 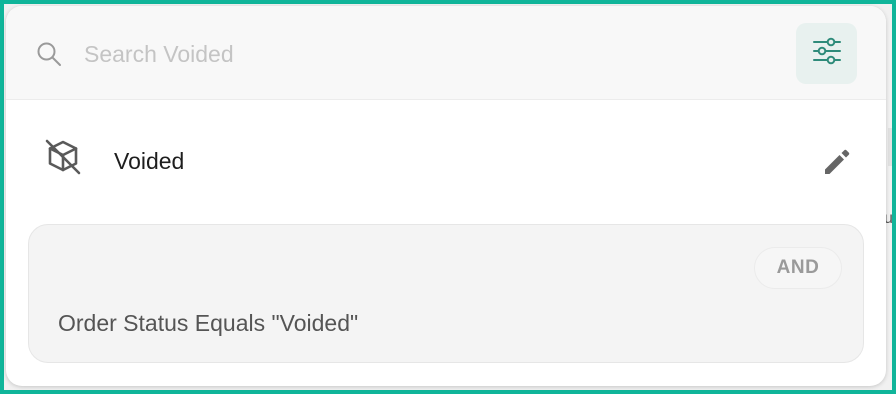 What do you see at coordinates (149, 161) in the screenshot?
I see `item-label: Voided` at bounding box center [149, 161].